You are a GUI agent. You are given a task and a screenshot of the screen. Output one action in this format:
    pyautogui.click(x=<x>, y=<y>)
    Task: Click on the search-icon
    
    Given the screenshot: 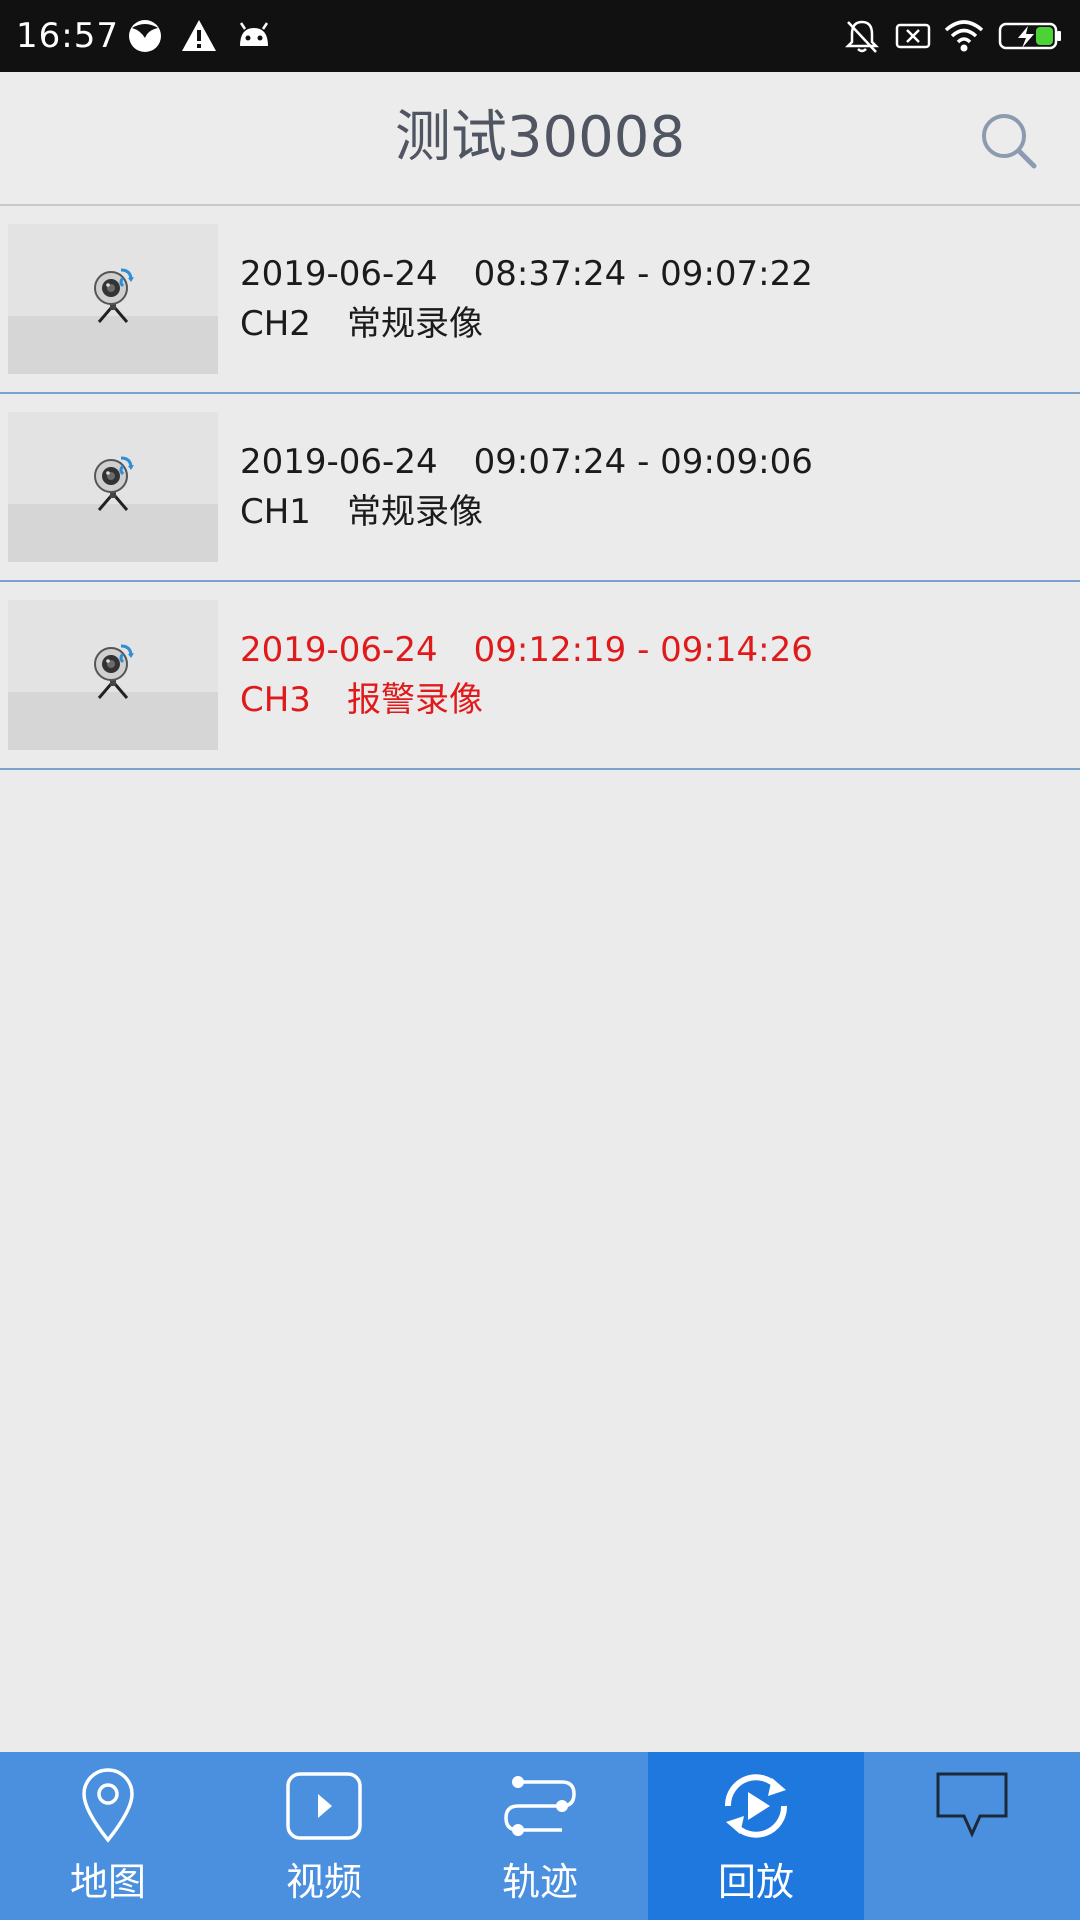 What is the action you would take?
    pyautogui.click(x=1008, y=140)
    